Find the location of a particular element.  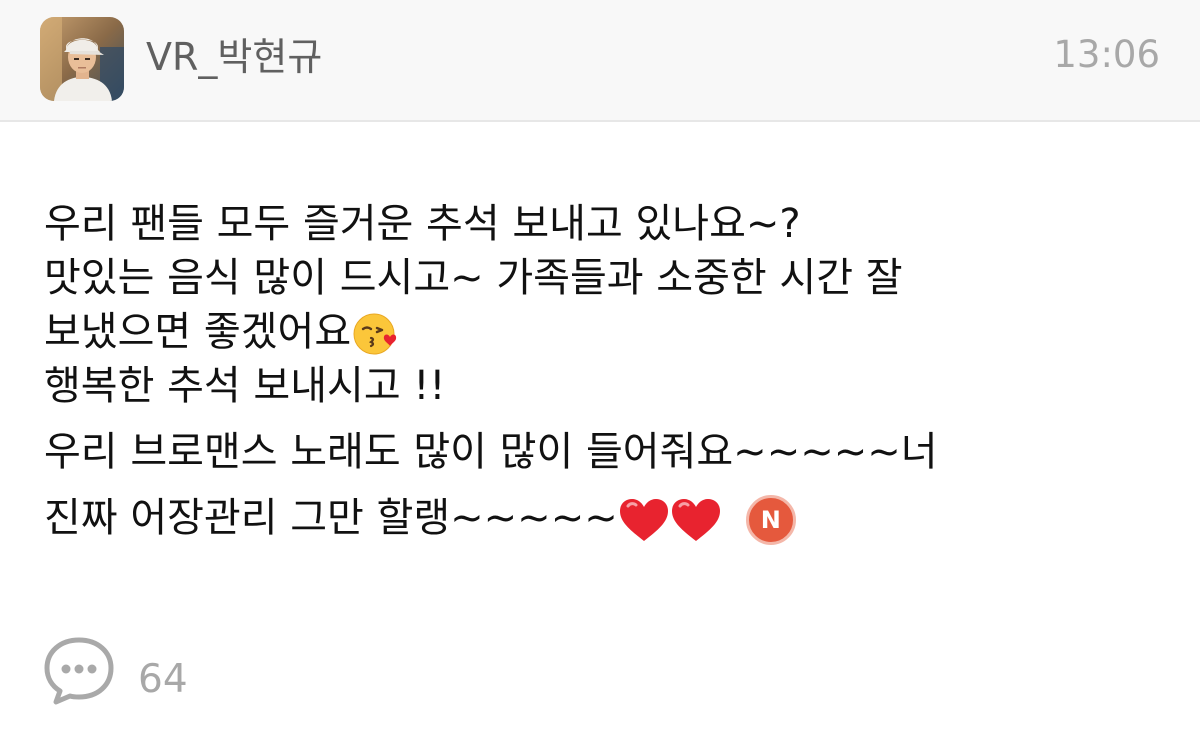

kissing-face-heart-icon is located at coordinates (375, 334).